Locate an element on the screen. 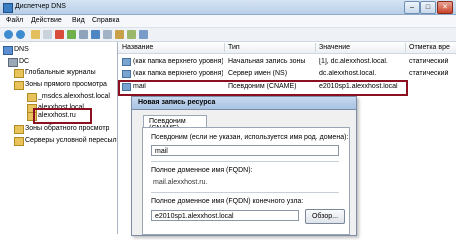  server-icon is located at coordinates (13, 62).